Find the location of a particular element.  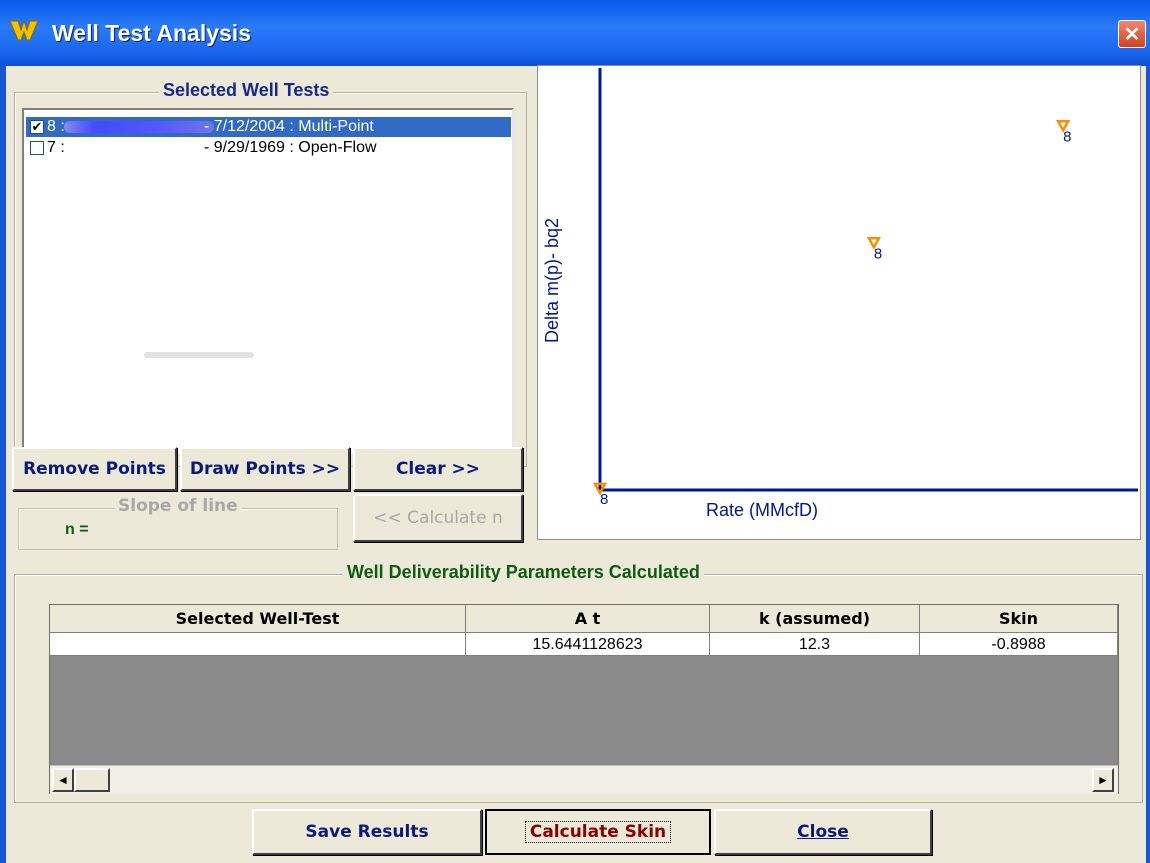

test-id: 8 : is located at coordinates (56, 126).